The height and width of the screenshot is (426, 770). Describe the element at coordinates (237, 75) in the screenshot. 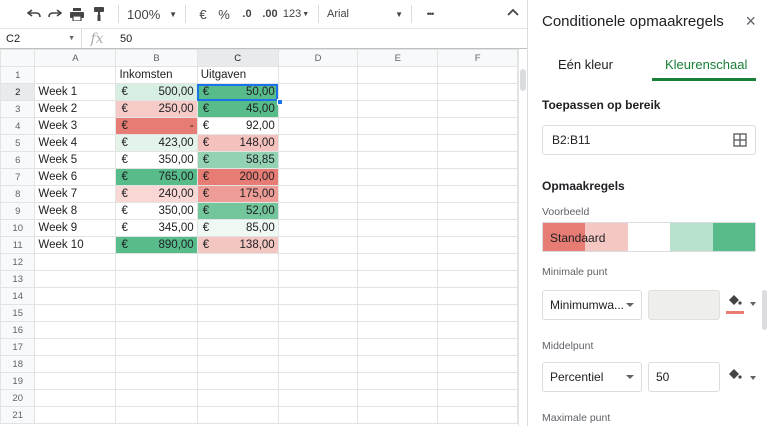

I see `cell-c1: Uitgaven` at that location.